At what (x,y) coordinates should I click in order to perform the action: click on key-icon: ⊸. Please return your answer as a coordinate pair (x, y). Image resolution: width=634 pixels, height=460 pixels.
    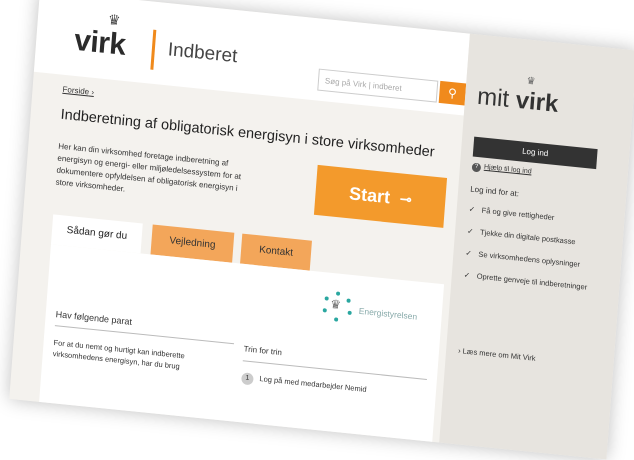
    Looking at the image, I should click on (406, 198).